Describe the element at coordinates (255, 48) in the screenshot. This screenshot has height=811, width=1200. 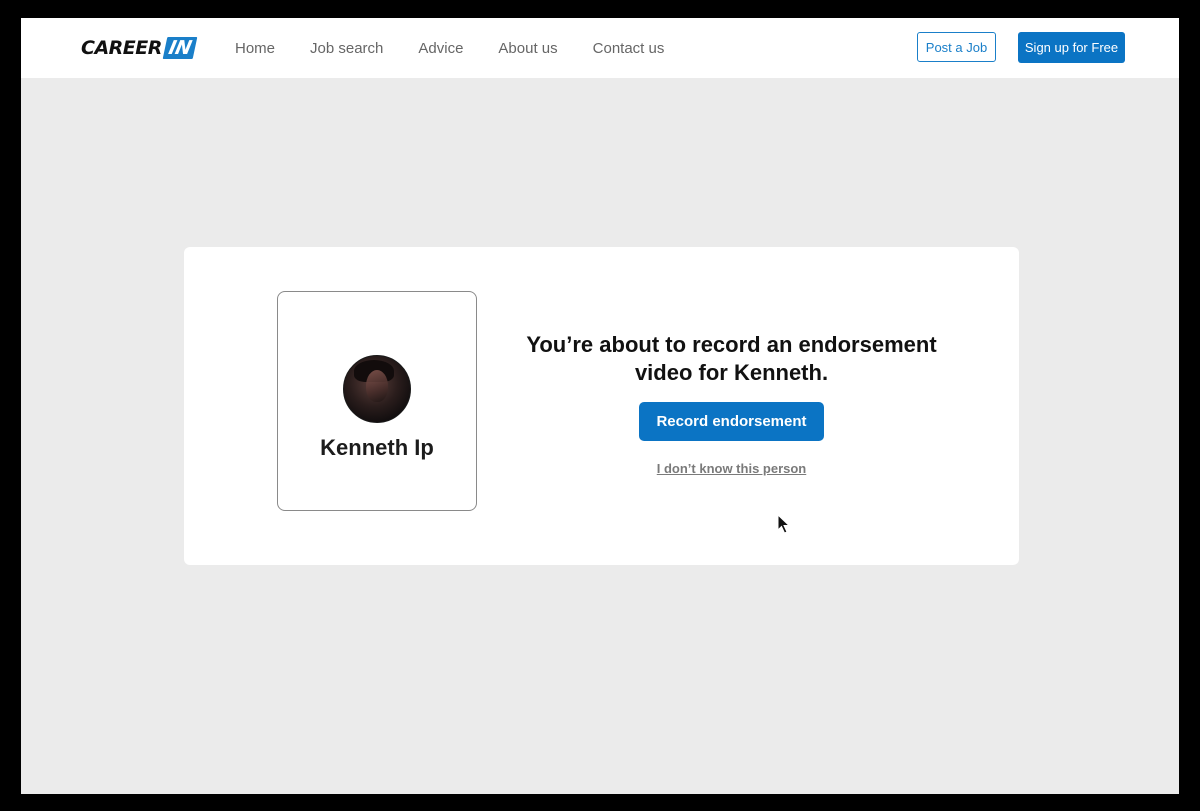
I see `nav-home: Home` at that location.